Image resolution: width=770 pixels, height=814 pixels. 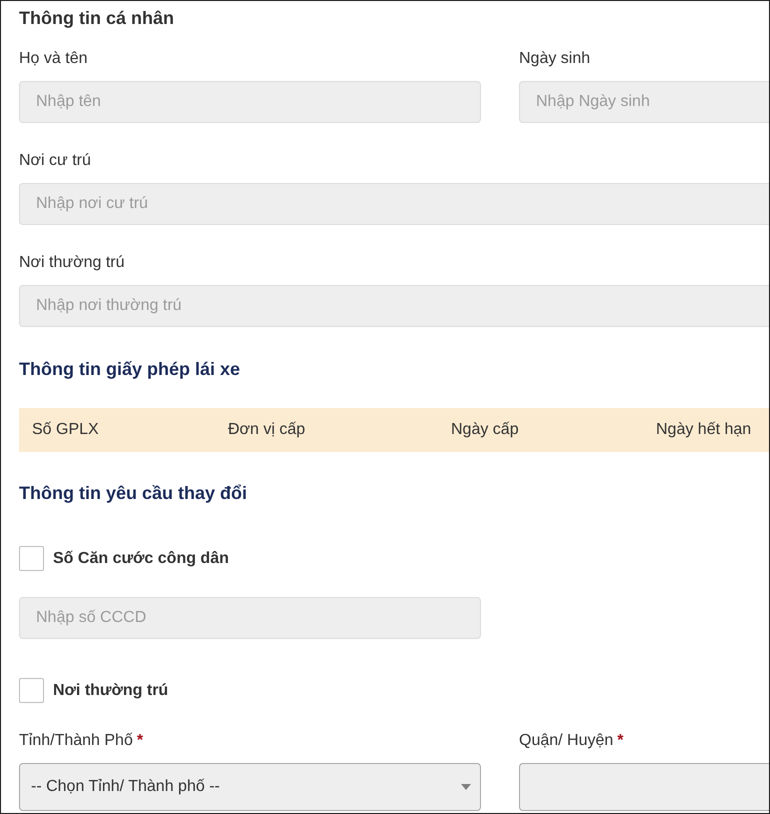 What do you see at coordinates (566, 741) in the screenshot?
I see `field-label: Quận/ Huyện` at bounding box center [566, 741].